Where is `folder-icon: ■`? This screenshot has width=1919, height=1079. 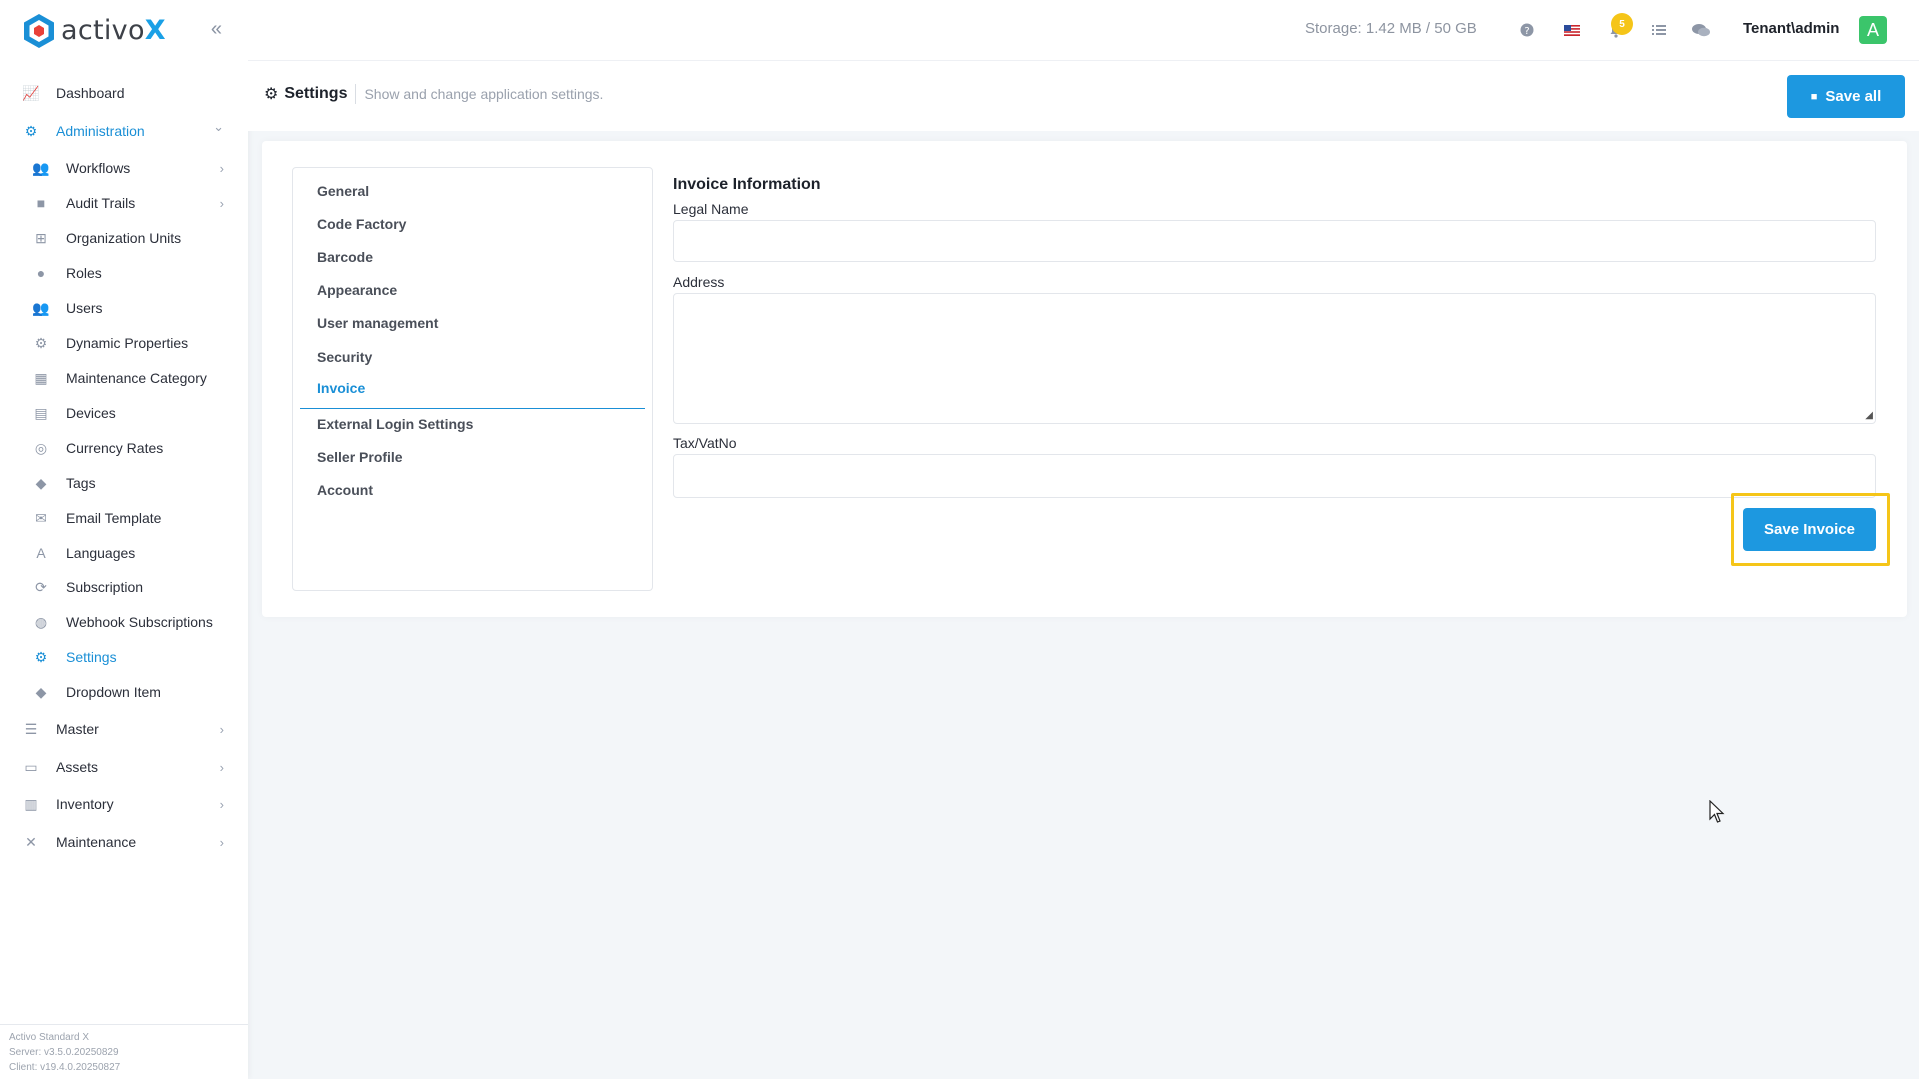 folder-icon: ■ is located at coordinates (41, 203).